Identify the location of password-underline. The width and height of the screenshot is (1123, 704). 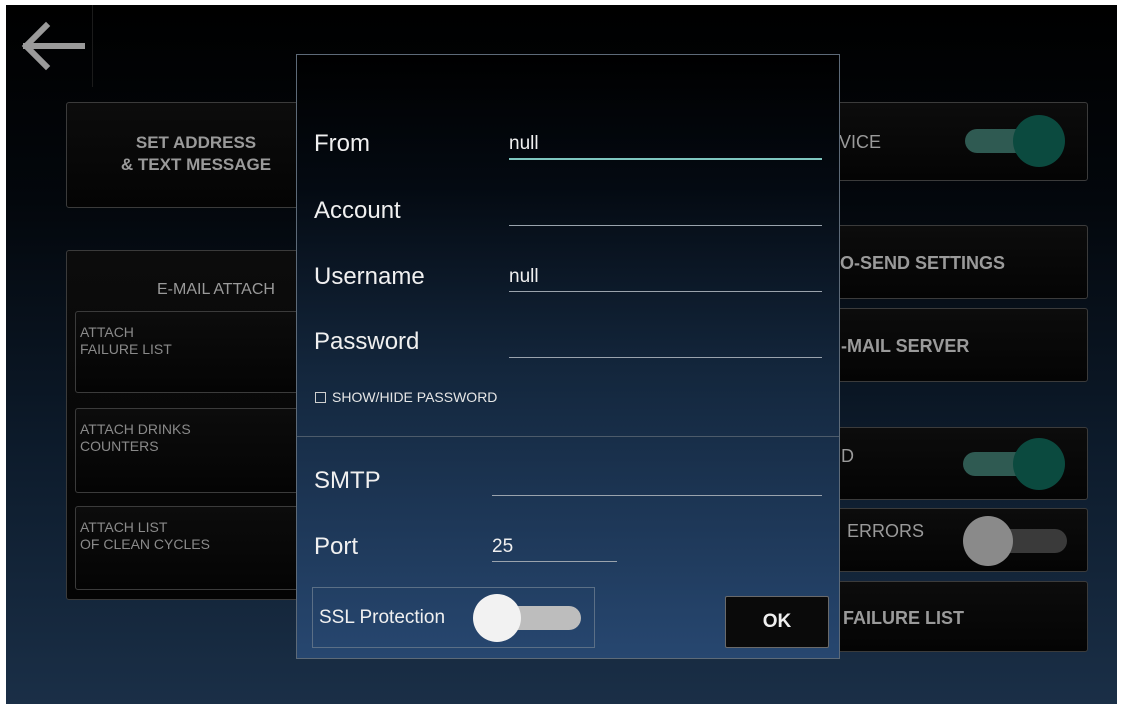
(665, 357).